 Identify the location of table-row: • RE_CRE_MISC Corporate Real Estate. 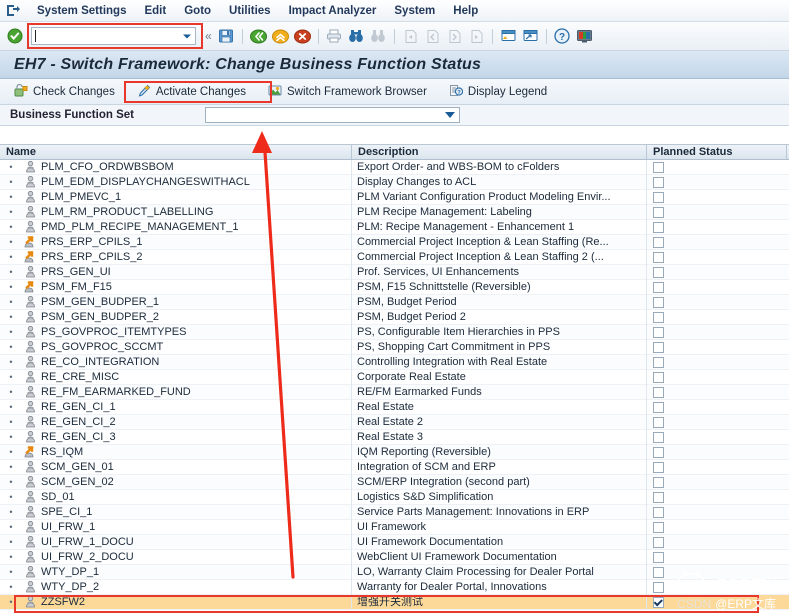
(394, 377).